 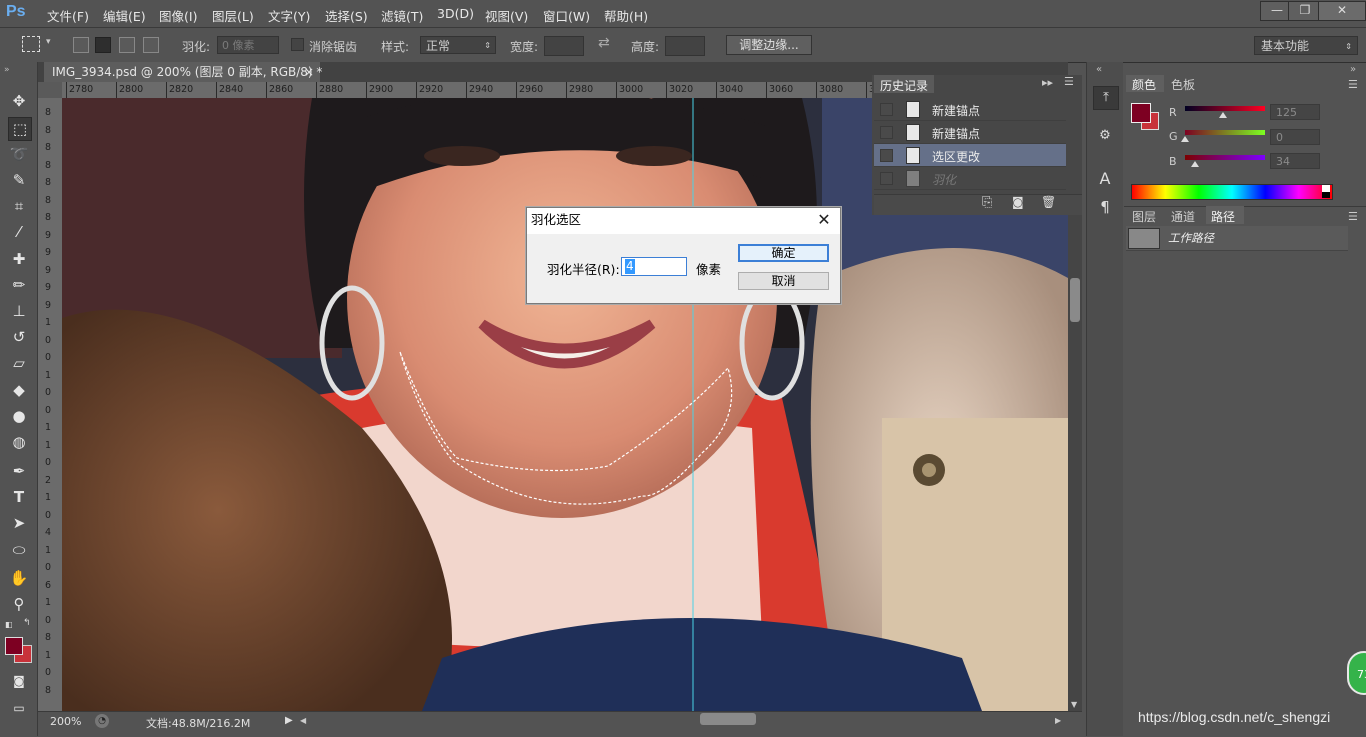 What do you see at coordinates (19, 311) in the screenshot?
I see `clone-stamp-tool-icon: ⊥` at bounding box center [19, 311].